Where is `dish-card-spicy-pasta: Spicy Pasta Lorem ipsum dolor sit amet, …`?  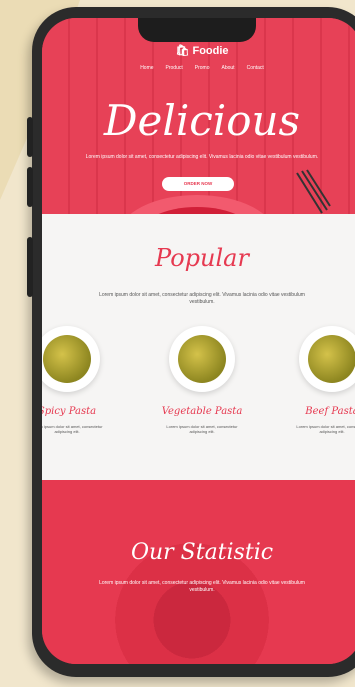 dish-card-spicy-pasta: Spicy Pasta Lorem ipsum dolor sit amet, … is located at coordinates (77, 386).